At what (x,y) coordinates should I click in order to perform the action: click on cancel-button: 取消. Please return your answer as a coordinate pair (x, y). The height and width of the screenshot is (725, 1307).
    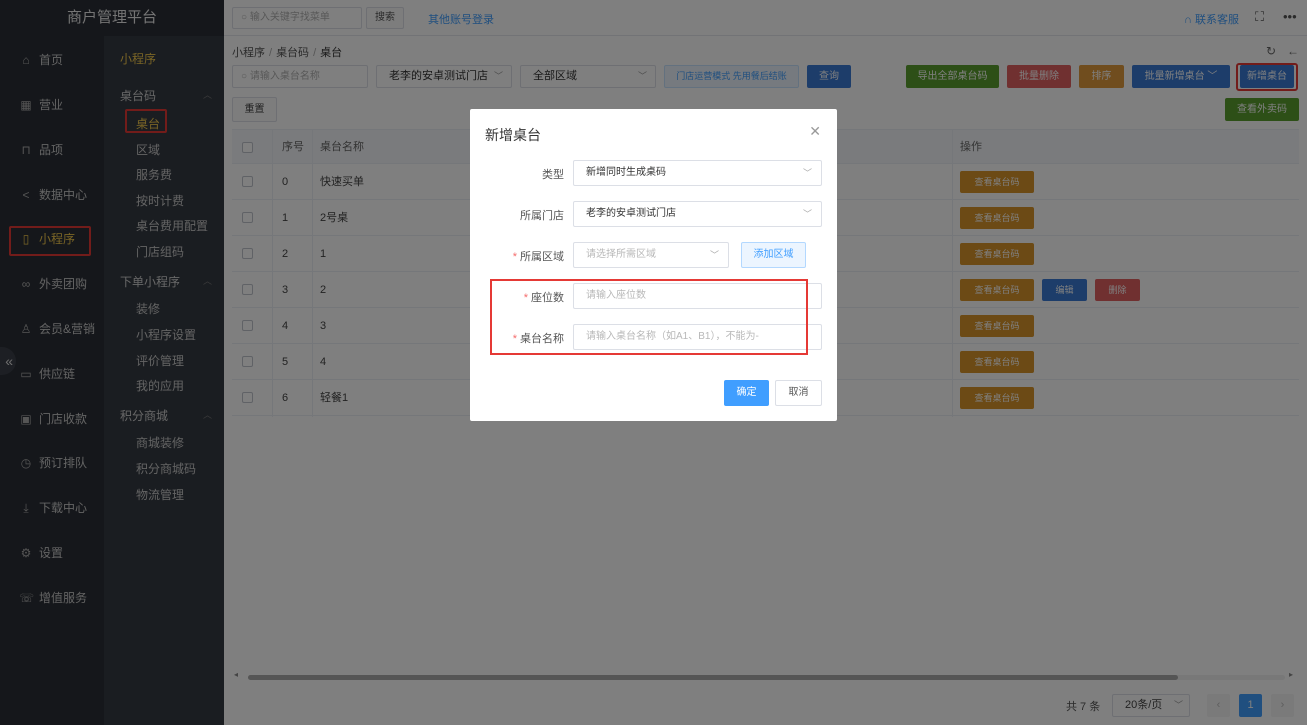
    Looking at the image, I should click on (798, 393).